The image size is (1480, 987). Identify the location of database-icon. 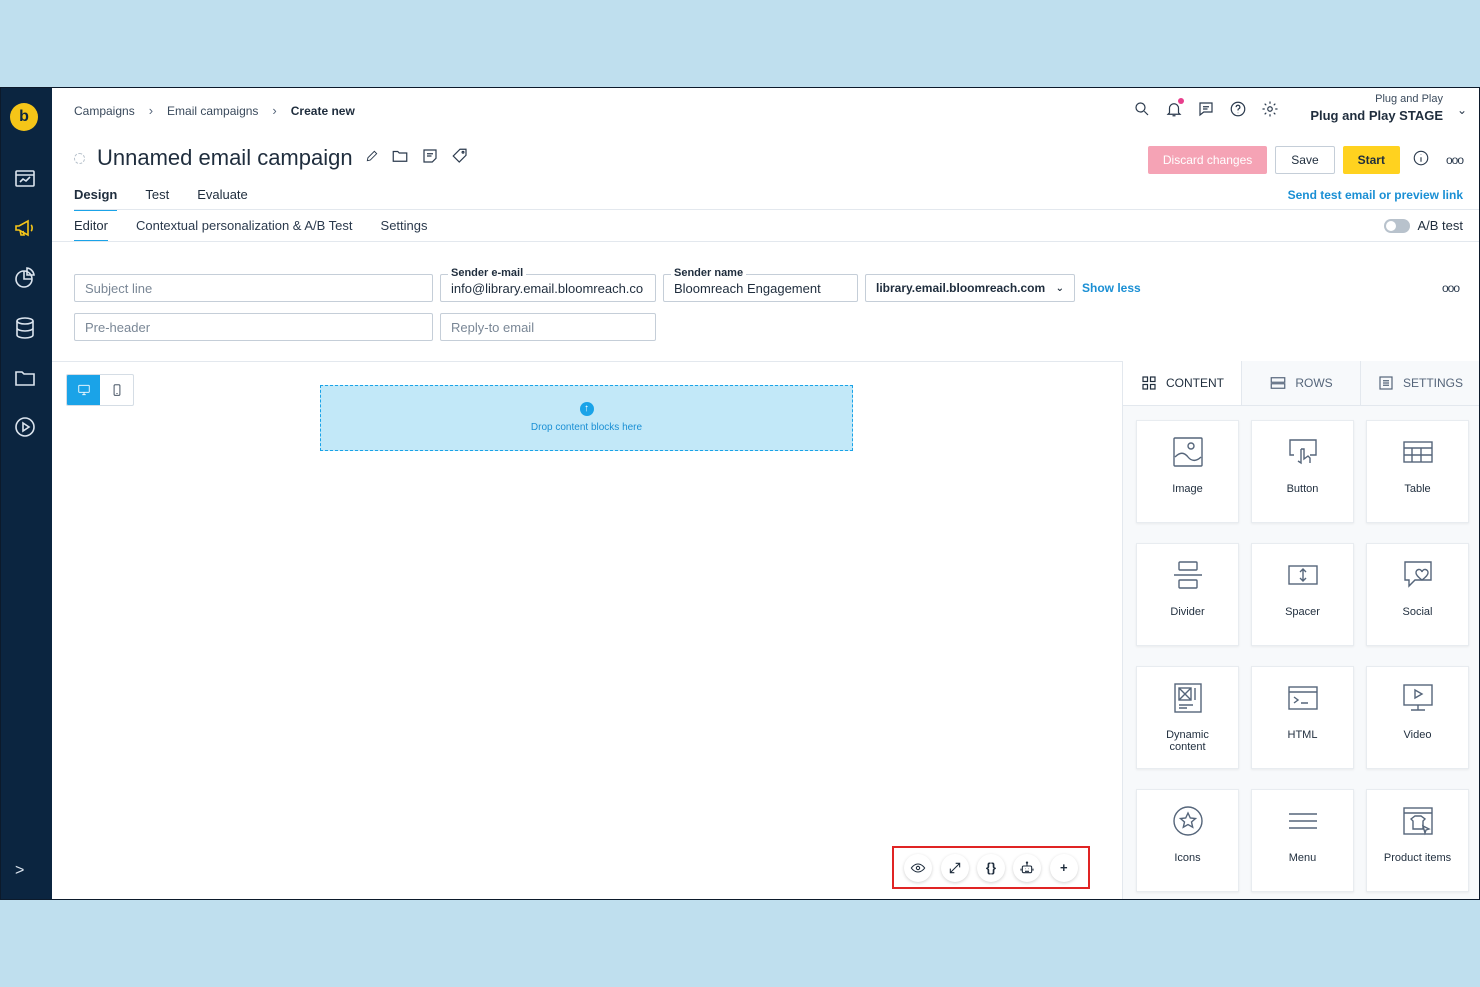
(25, 328).